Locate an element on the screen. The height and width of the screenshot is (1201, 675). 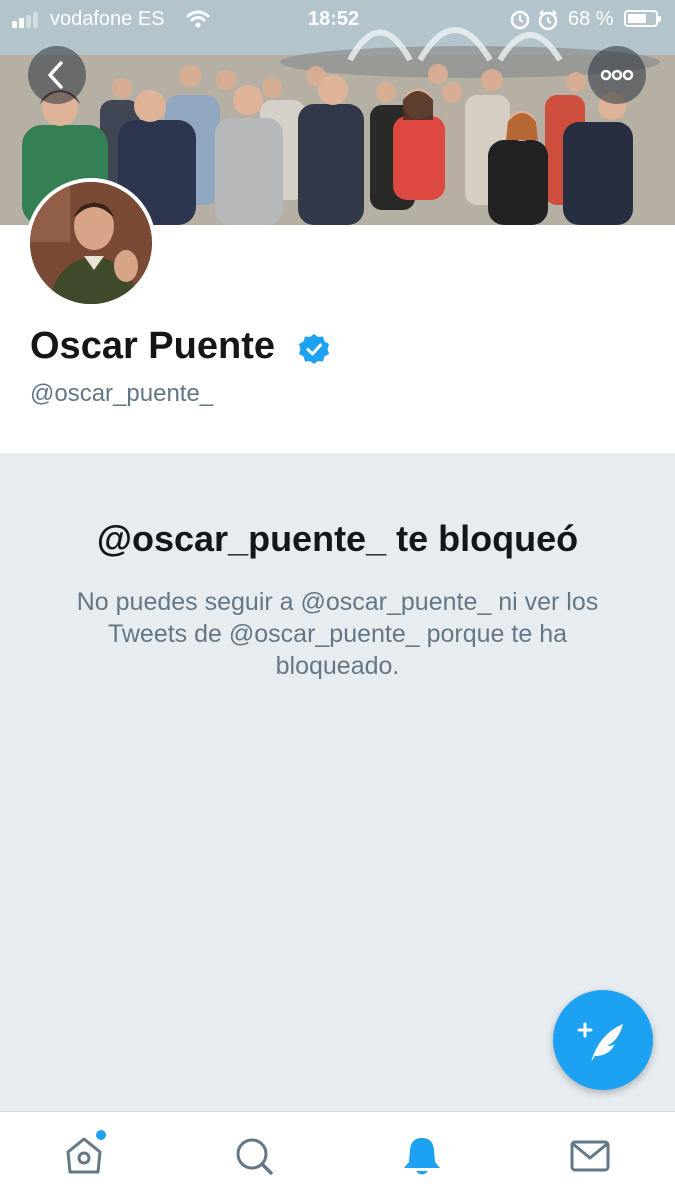
status-bar: vodafone ES 18:52 68 % is located at coordinates (337, 19).